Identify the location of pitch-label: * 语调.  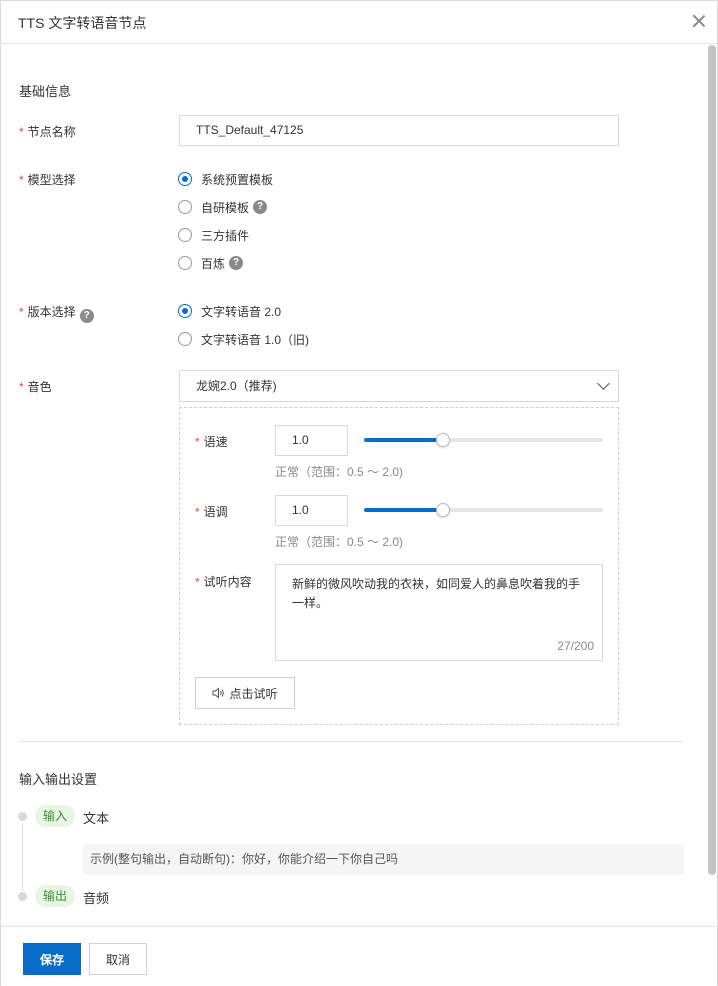
(211, 512).